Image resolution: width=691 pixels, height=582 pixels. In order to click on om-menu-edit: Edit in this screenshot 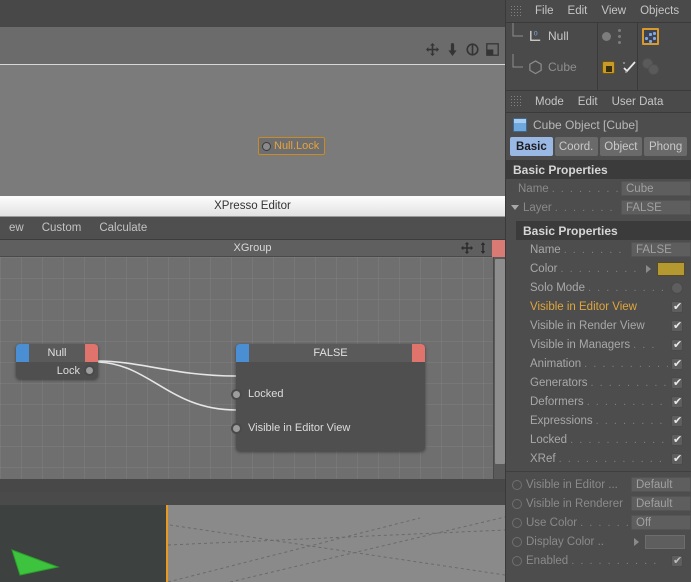, I will do `click(578, 11)`.